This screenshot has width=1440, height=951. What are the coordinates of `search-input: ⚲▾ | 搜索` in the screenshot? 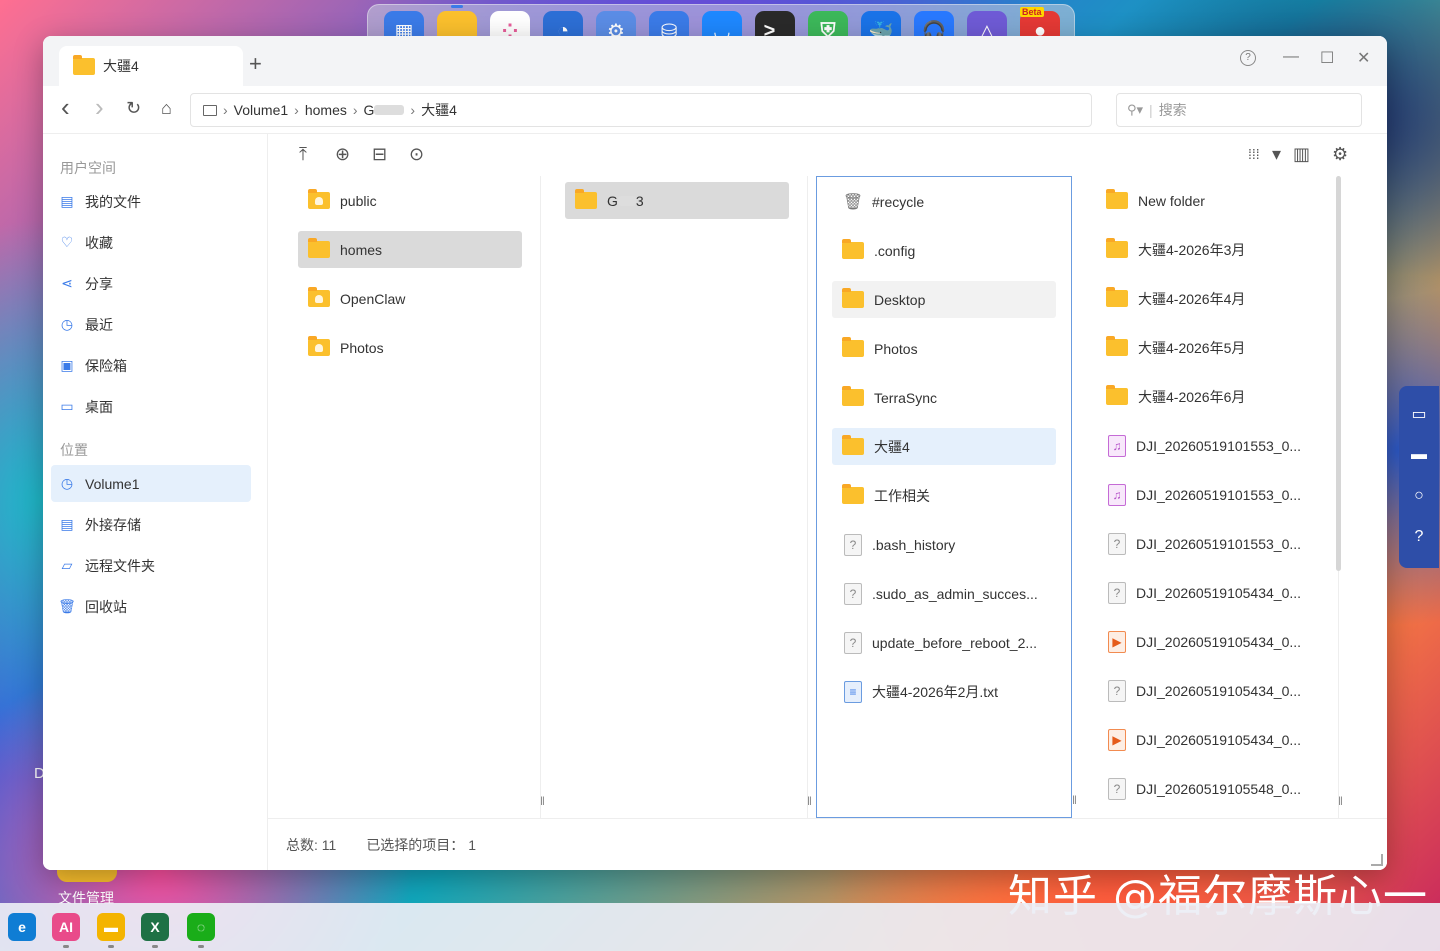 It's located at (1239, 110).